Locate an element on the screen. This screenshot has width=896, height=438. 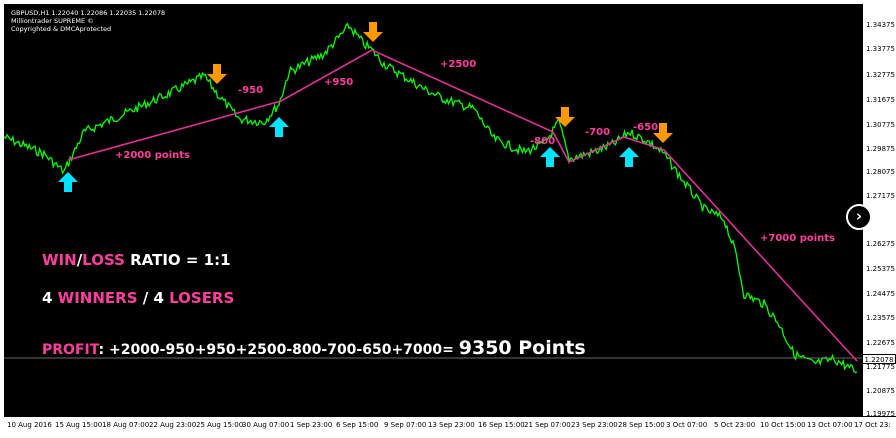
winners-label: WINNERS is located at coordinates (97, 298).